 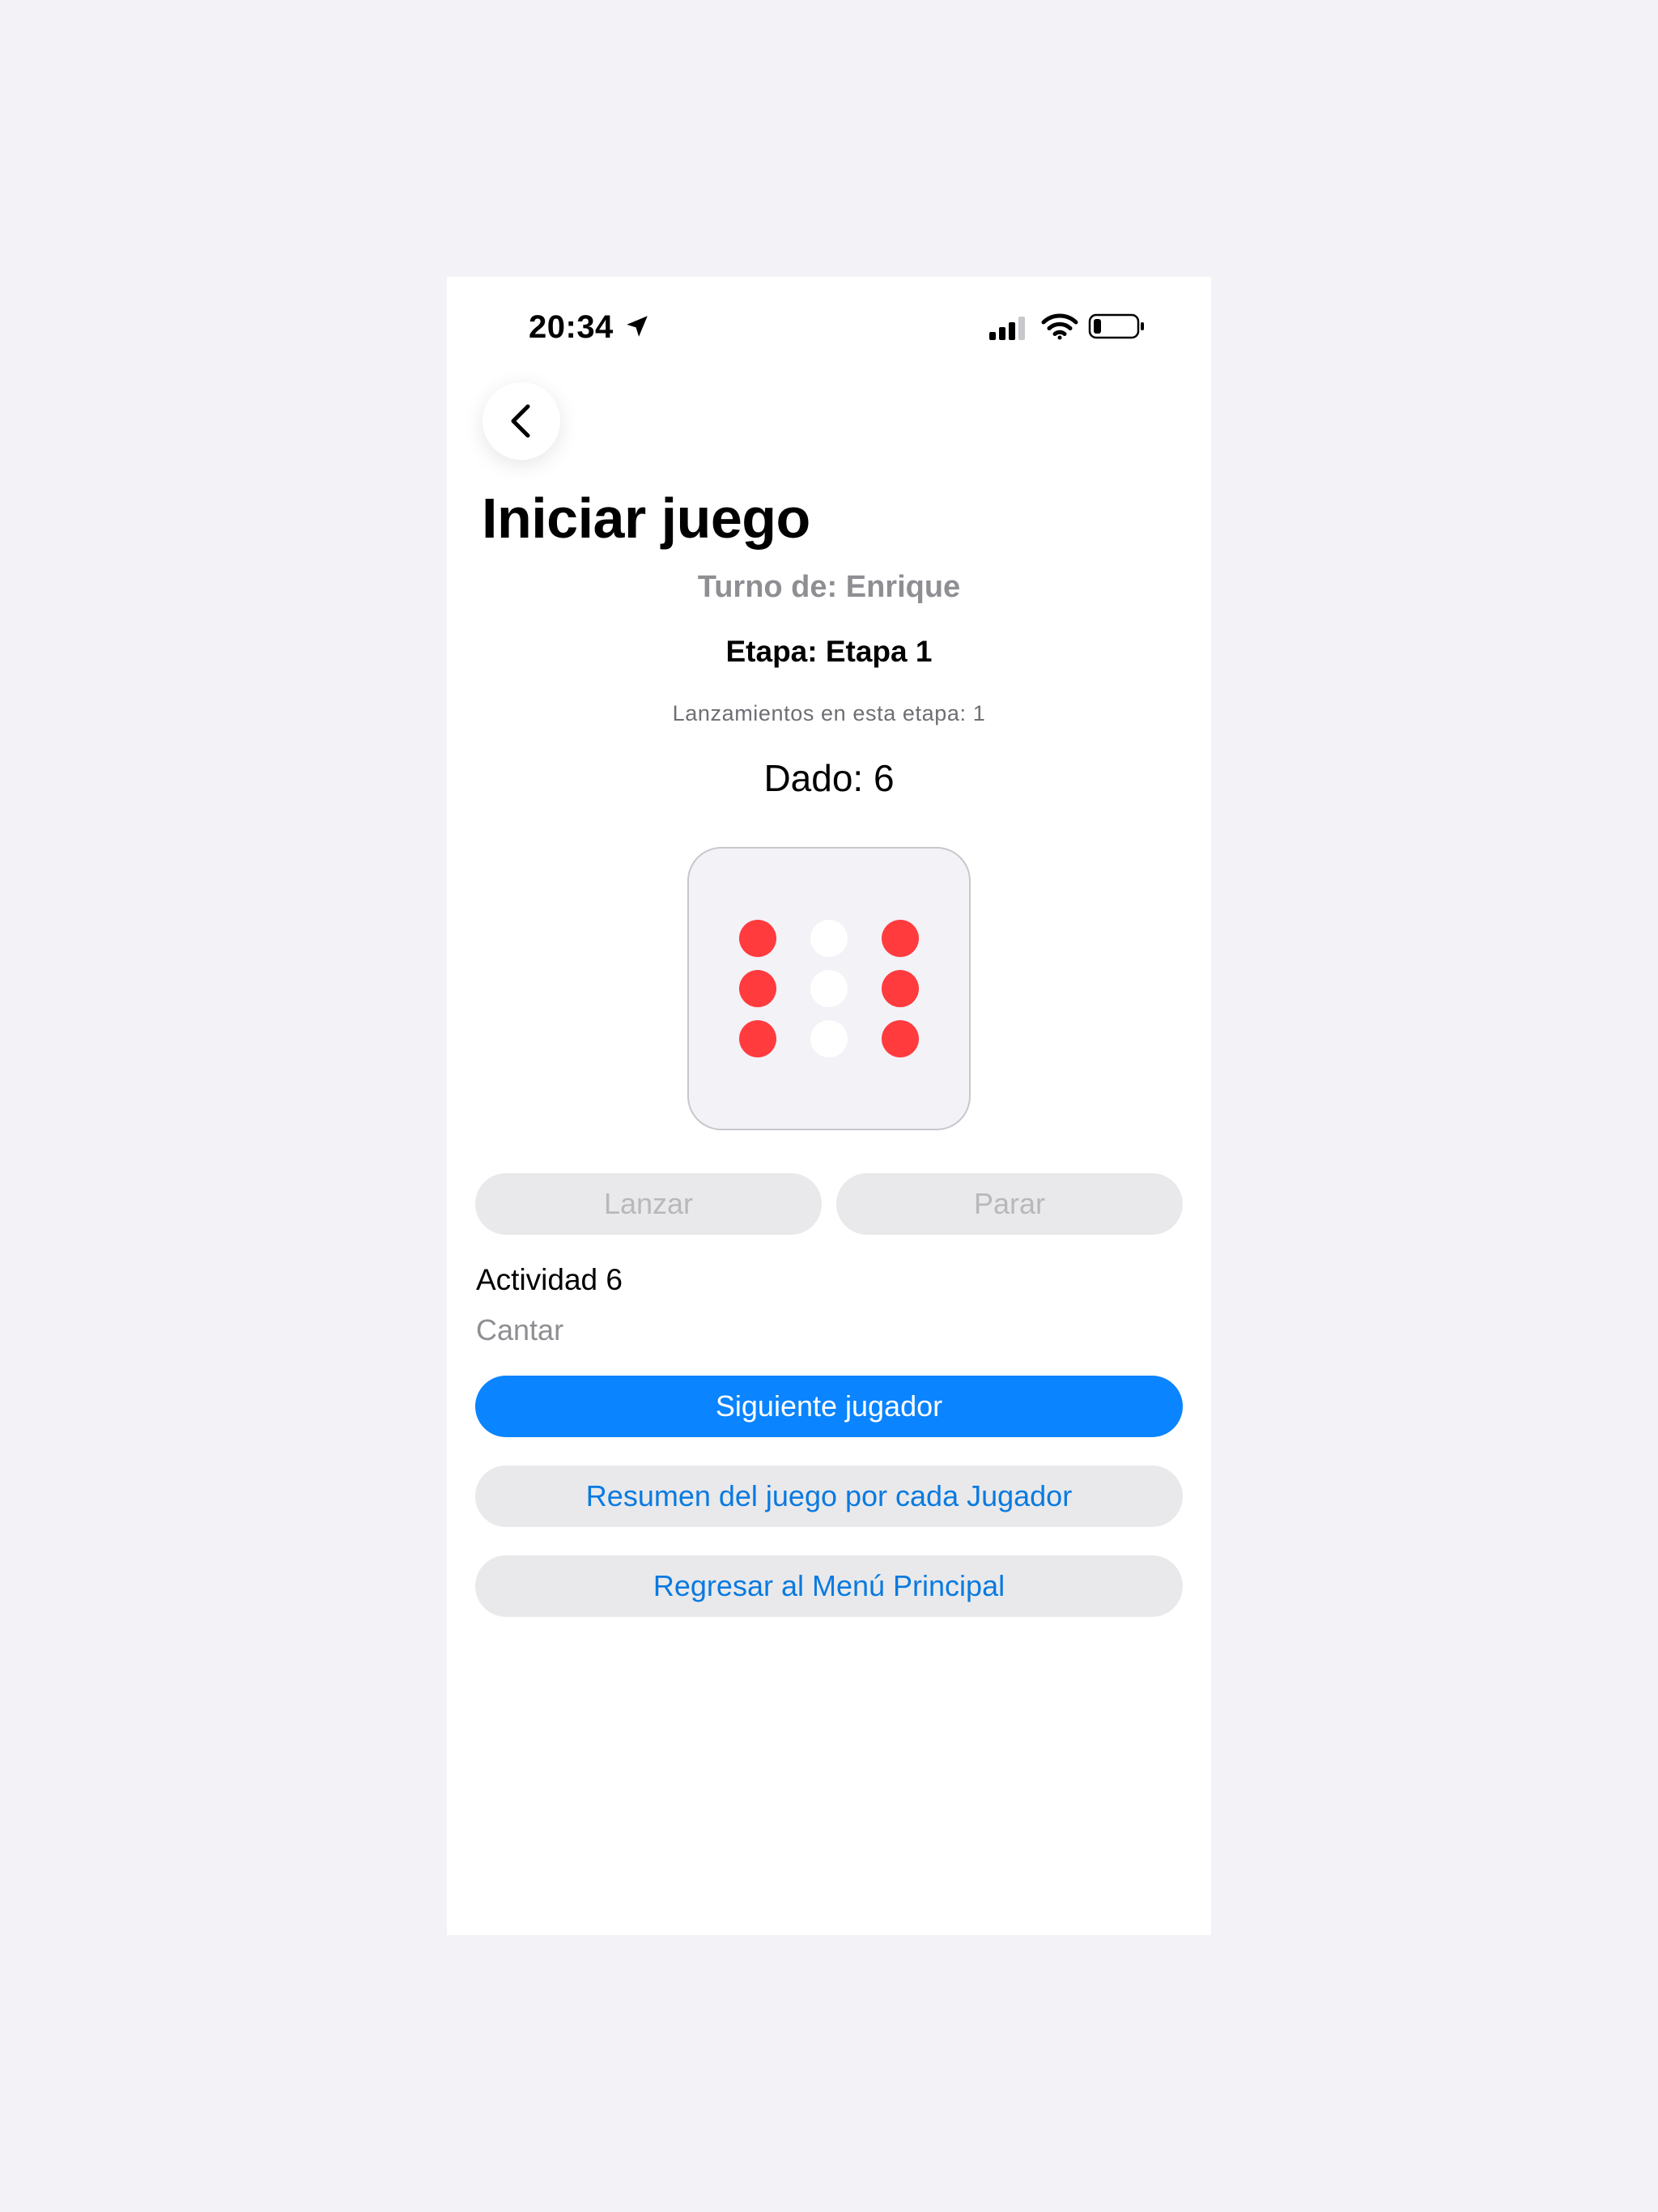 What do you see at coordinates (829, 778) in the screenshot?
I see `dice-value-label: Dado: 6` at bounding box center [829, 778].